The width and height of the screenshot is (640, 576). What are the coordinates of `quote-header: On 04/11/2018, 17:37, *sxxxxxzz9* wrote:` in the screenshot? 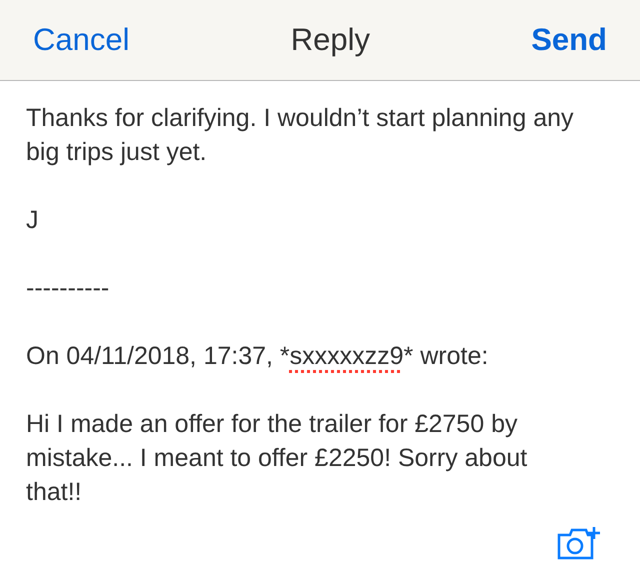 It's located at (258, 356).